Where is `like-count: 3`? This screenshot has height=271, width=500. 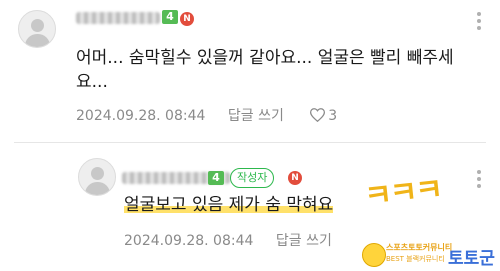
like-count: 3 is located at coordinates (333, 116).